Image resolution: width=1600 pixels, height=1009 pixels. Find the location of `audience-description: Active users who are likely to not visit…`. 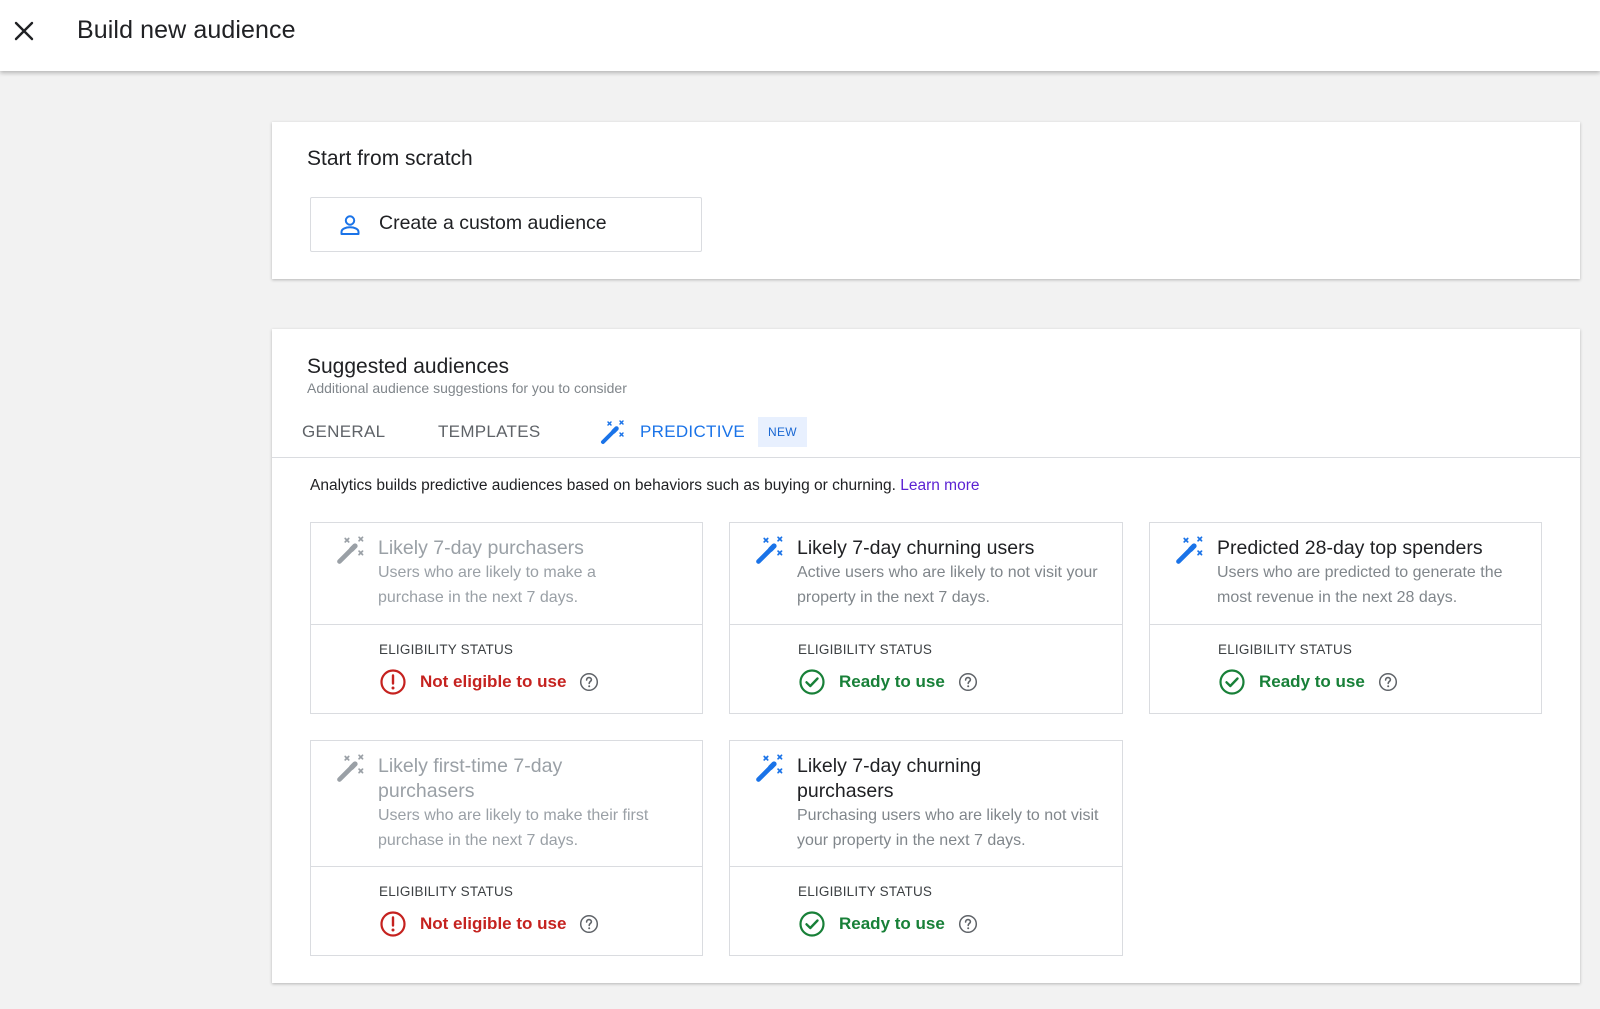

audience-description: Active users who are likely to not visit… is located at coordinates (947, 585).